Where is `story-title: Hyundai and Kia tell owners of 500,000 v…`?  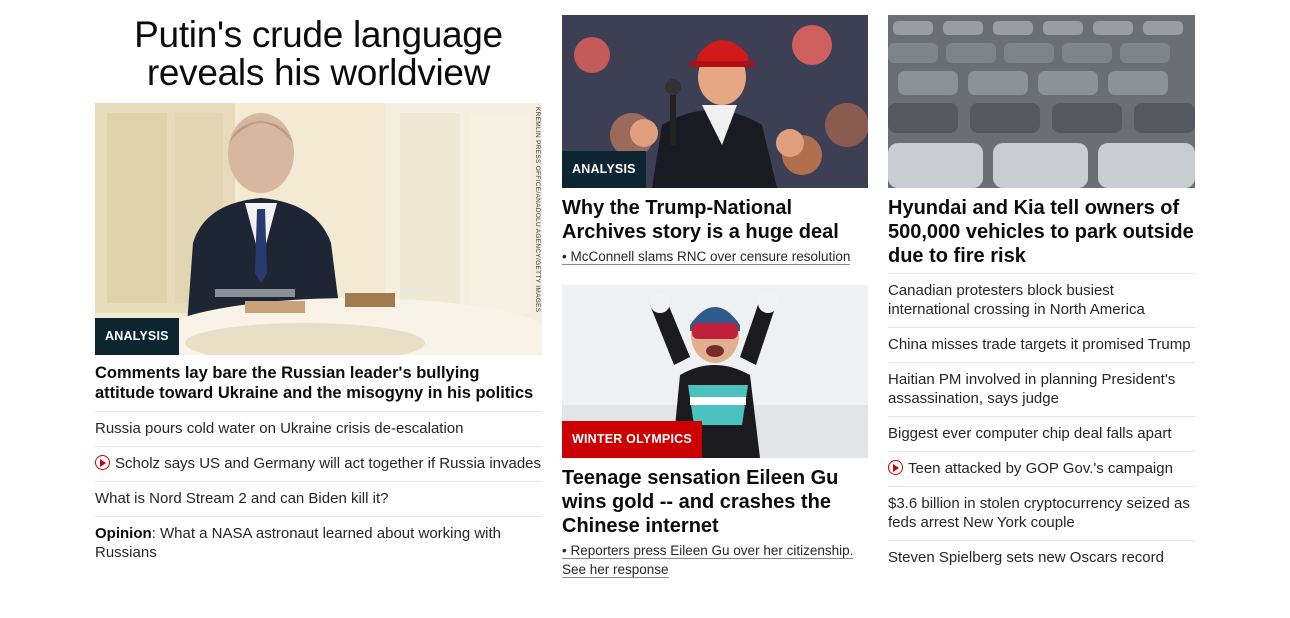
story-title: Hyundai and Kia tell owners of 500,000 v… is located at coordinates (1041, 234).